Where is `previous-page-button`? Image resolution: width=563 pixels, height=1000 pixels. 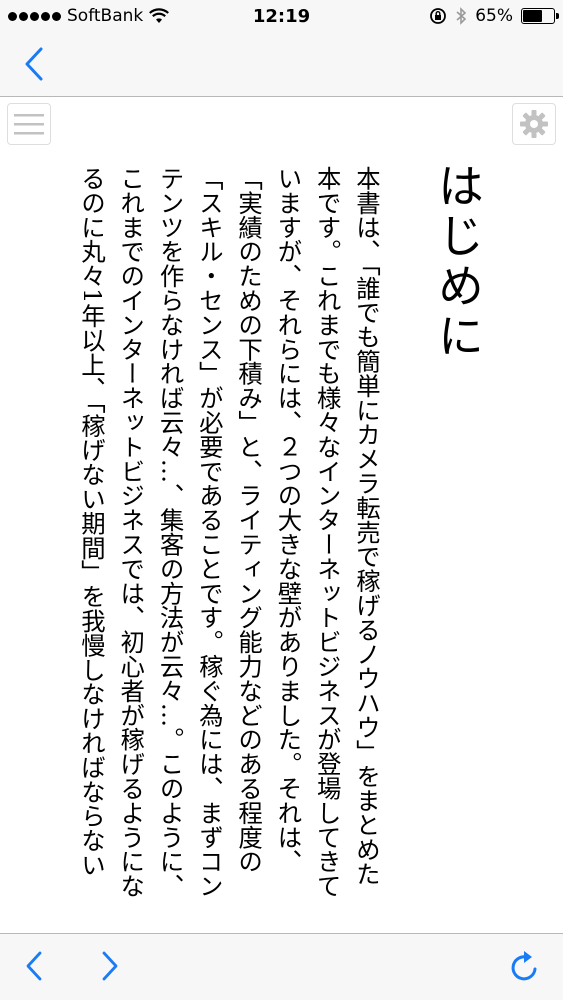
previous-page-button is located at coordinates (34, 966).